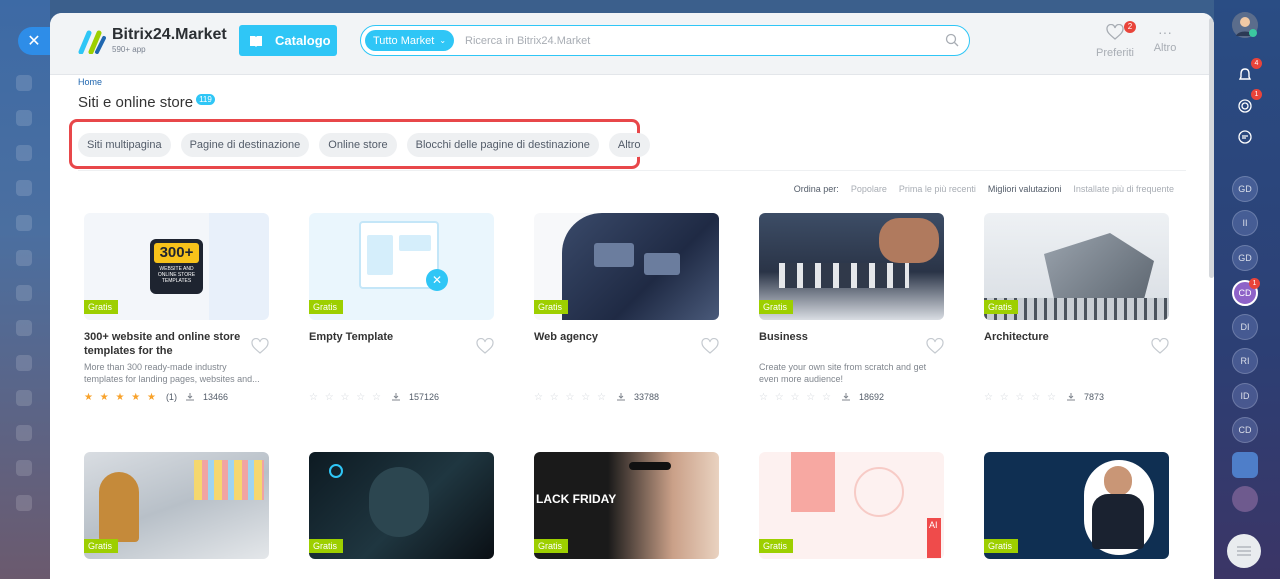 The image size is (1280, 579). I want to click on notifications-badge: 4, so click(1256, 63).